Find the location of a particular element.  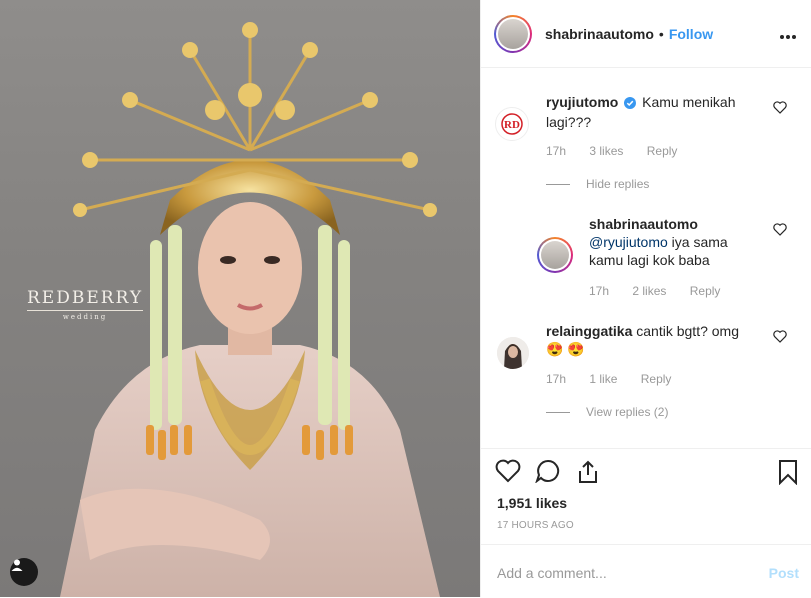

toggle-label: View replies (2) is located at coordinates (627, 412).